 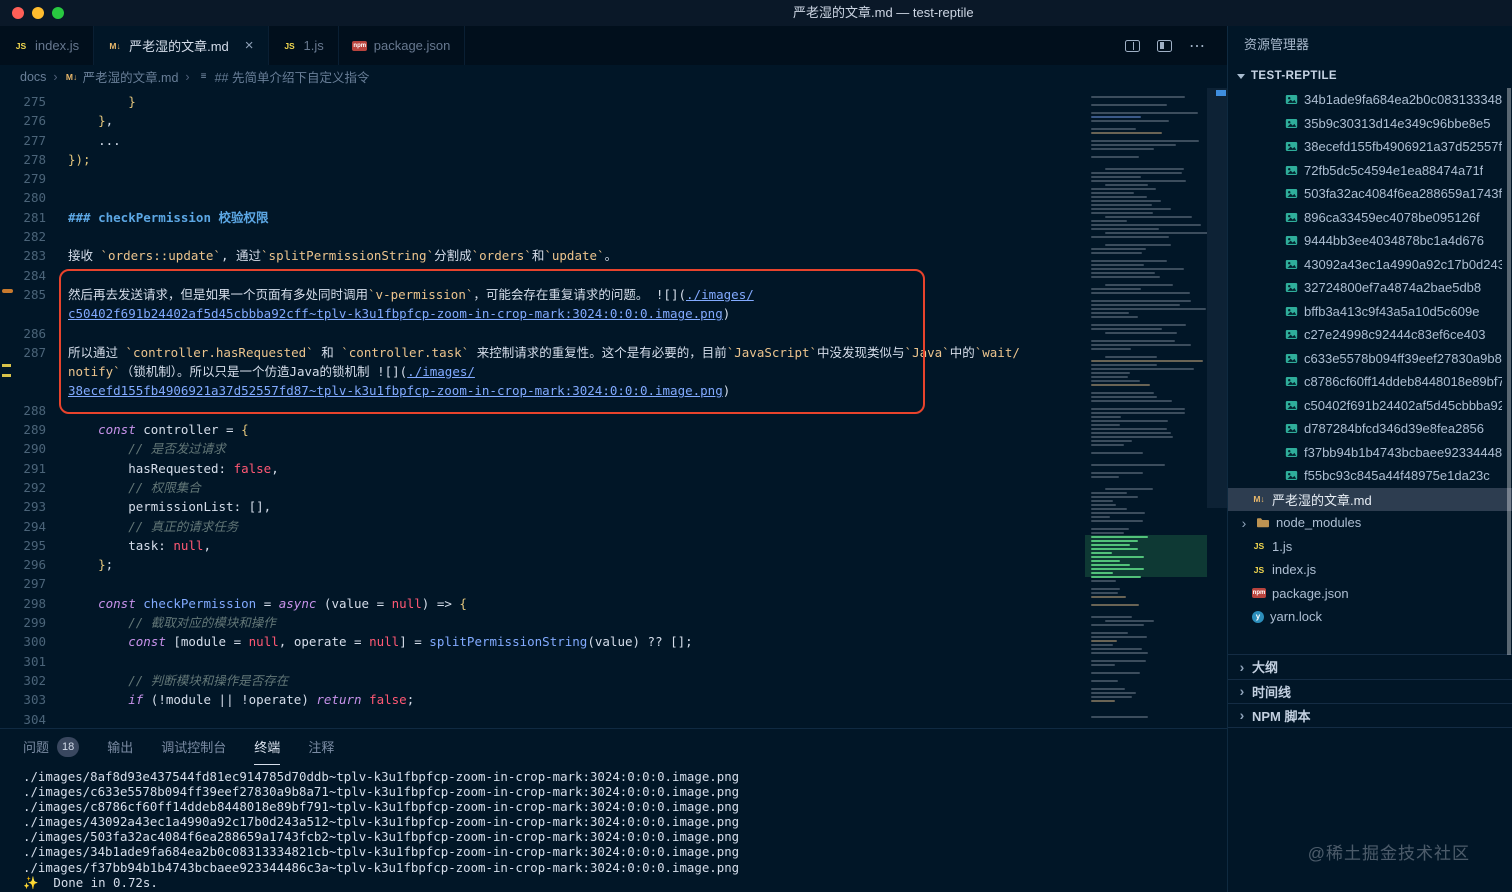 I want to click on code-line: 289 const controller = {, so click(x=510, y=429).